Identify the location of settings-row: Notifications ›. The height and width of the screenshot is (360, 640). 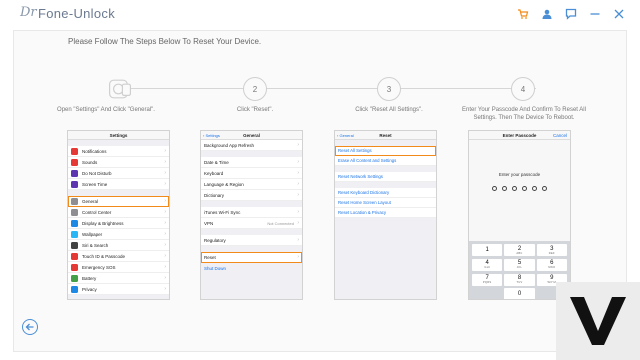
(118, 151).